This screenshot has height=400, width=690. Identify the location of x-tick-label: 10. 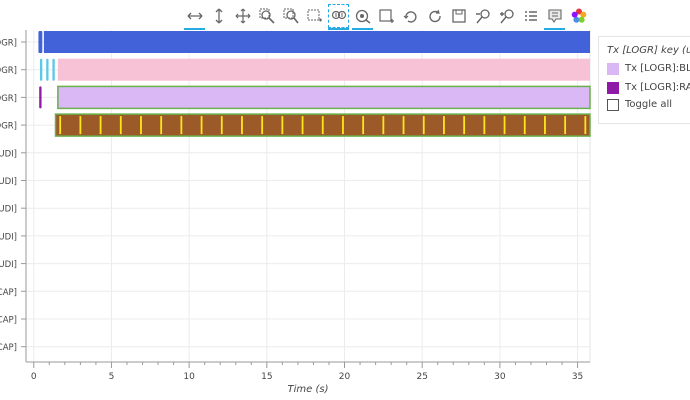
(189, 377).